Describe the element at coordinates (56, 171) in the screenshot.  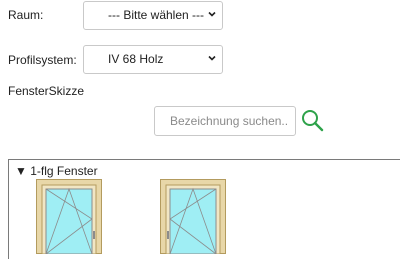
I see `section-toggle-1flg-fenster: ▼ 1-flg Fenster` at that location.